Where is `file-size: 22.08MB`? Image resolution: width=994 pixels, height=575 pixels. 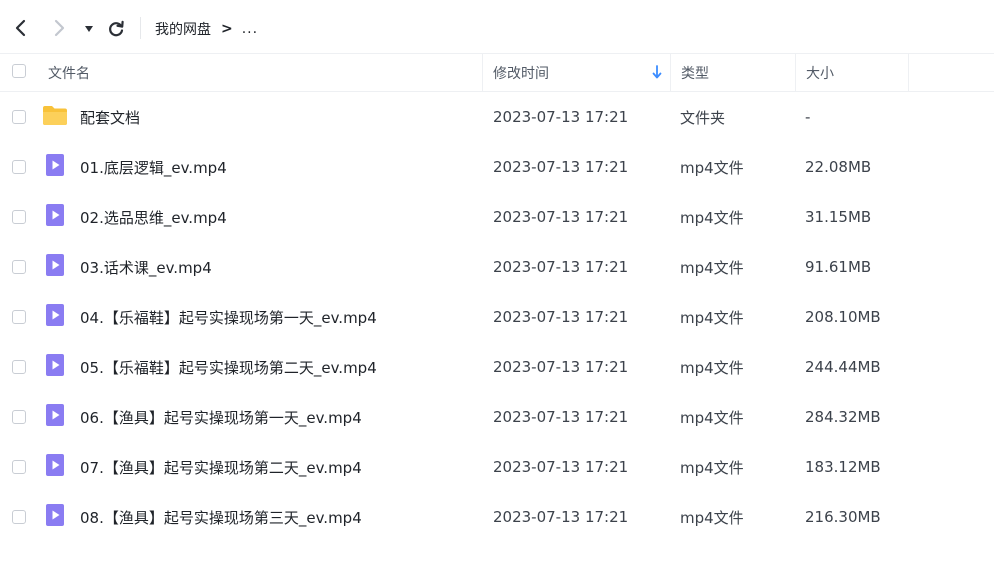 file-size: 22.08MB is located at coordinates (838, 167).